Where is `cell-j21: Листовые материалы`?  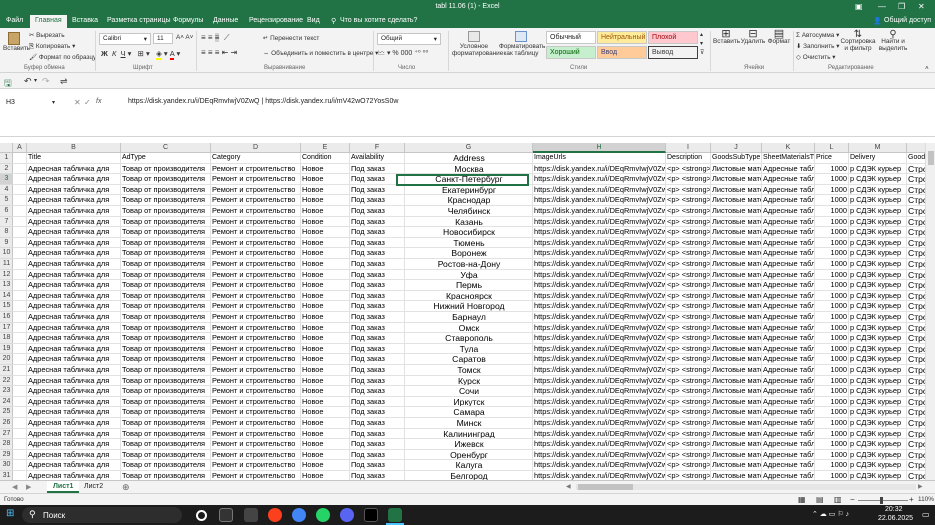 cell-j21: Листовые материалы is located at coordinates (736, 370).